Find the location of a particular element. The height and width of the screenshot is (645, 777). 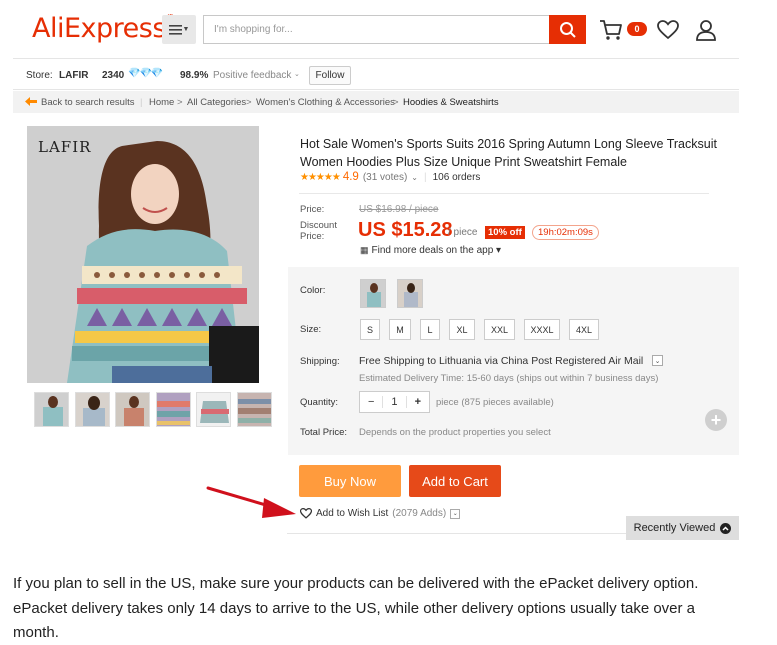

price-unit: / piece is located at coordinates (463, 232).